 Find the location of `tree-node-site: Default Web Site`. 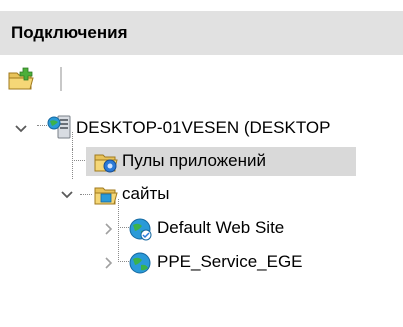

tree-node-site: Default Web Site is located at coordinates (201, 221).